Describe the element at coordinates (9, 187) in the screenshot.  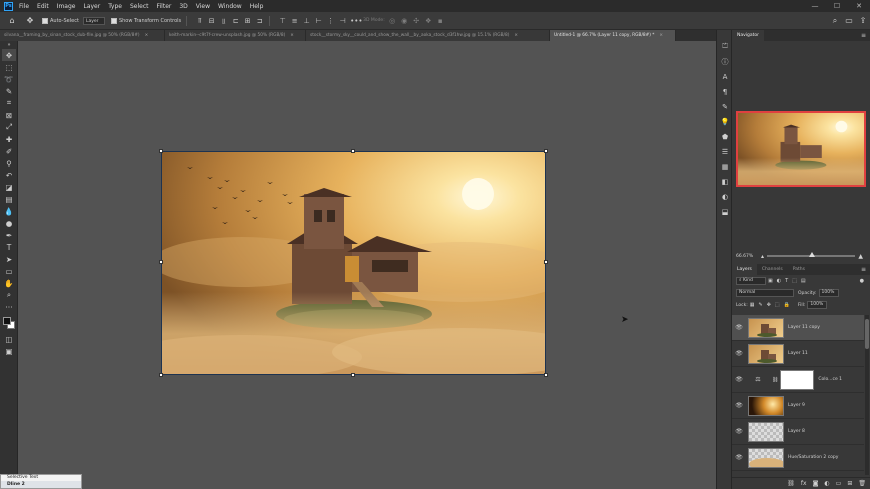
I see `eraser-tool-icon: ◪` at that location.